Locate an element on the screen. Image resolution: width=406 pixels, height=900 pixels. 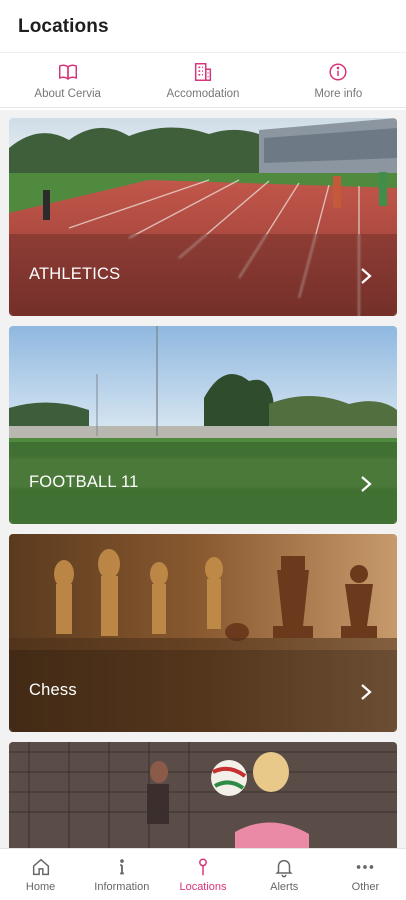
nav-label: Other is located at coordinates (365, 887).